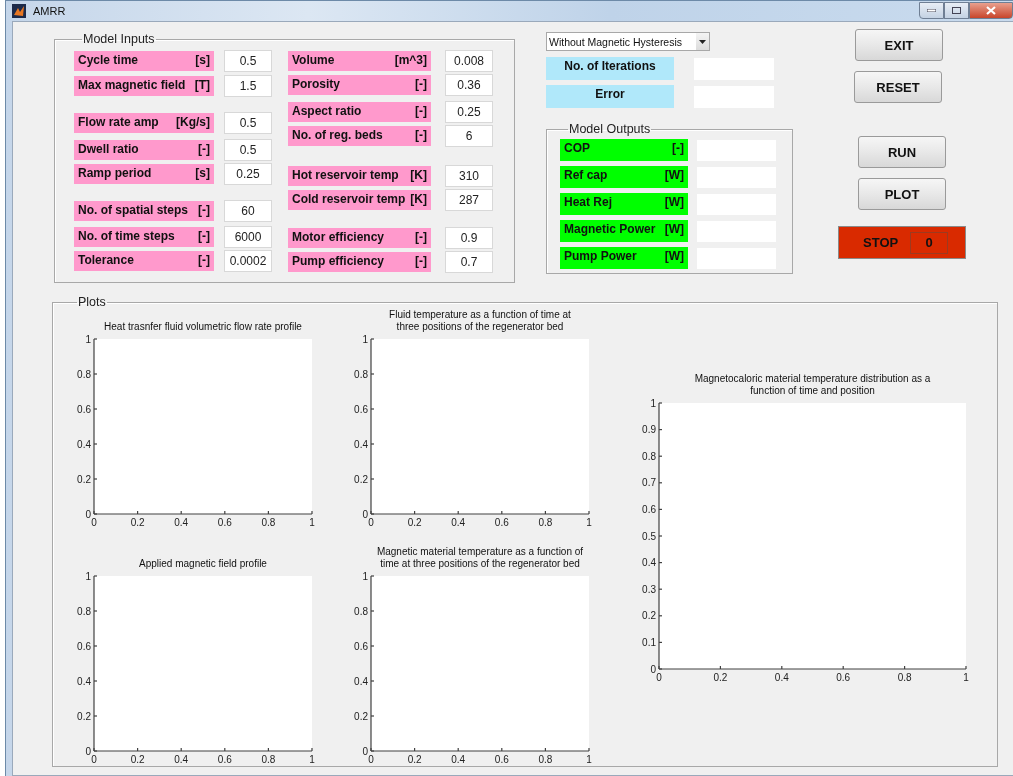 The image size is (1013, 776). What do you see at coordinates (49, 11) in the screenshot?
I see `window-title: AMRR` at bounding box center [49, 11].